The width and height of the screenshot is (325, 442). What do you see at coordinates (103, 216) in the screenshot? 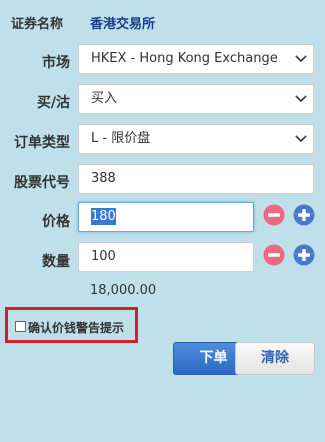
I see `price-value: 180` at bounding box center [103, 216].